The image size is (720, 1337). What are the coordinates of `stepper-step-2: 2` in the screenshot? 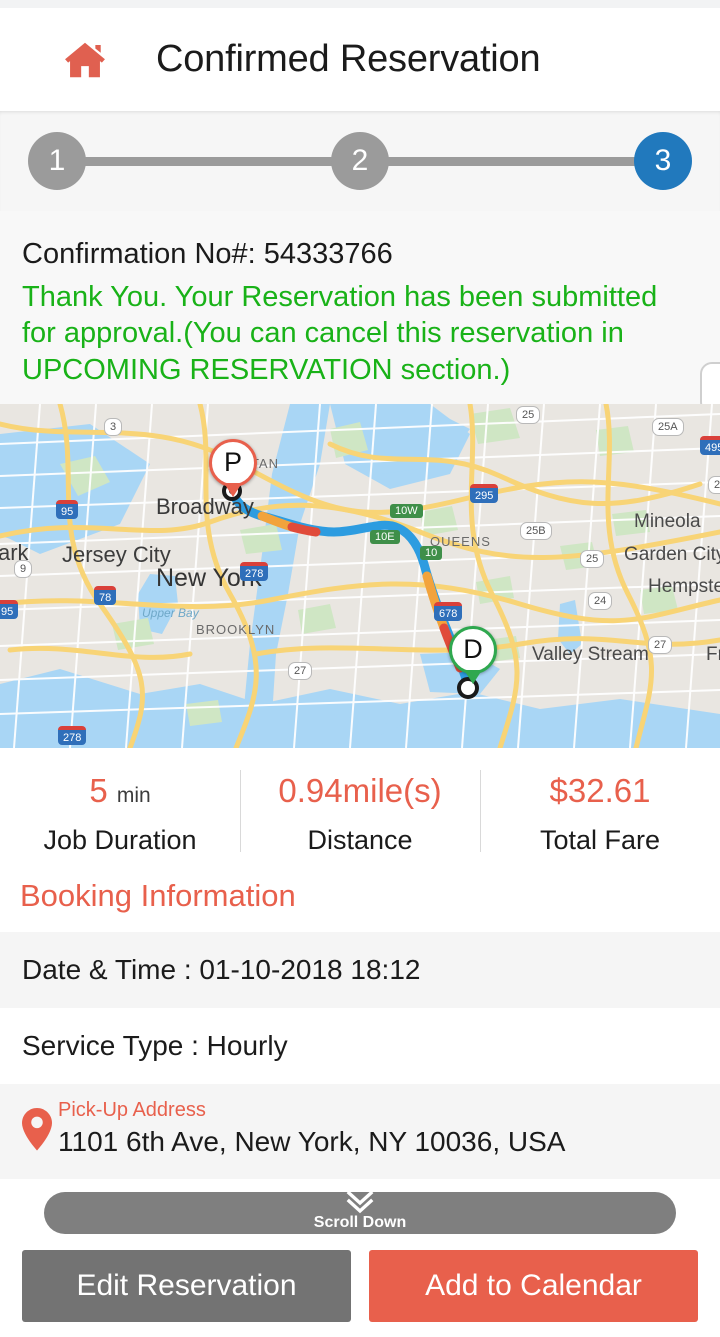 It's located at (360, 161).